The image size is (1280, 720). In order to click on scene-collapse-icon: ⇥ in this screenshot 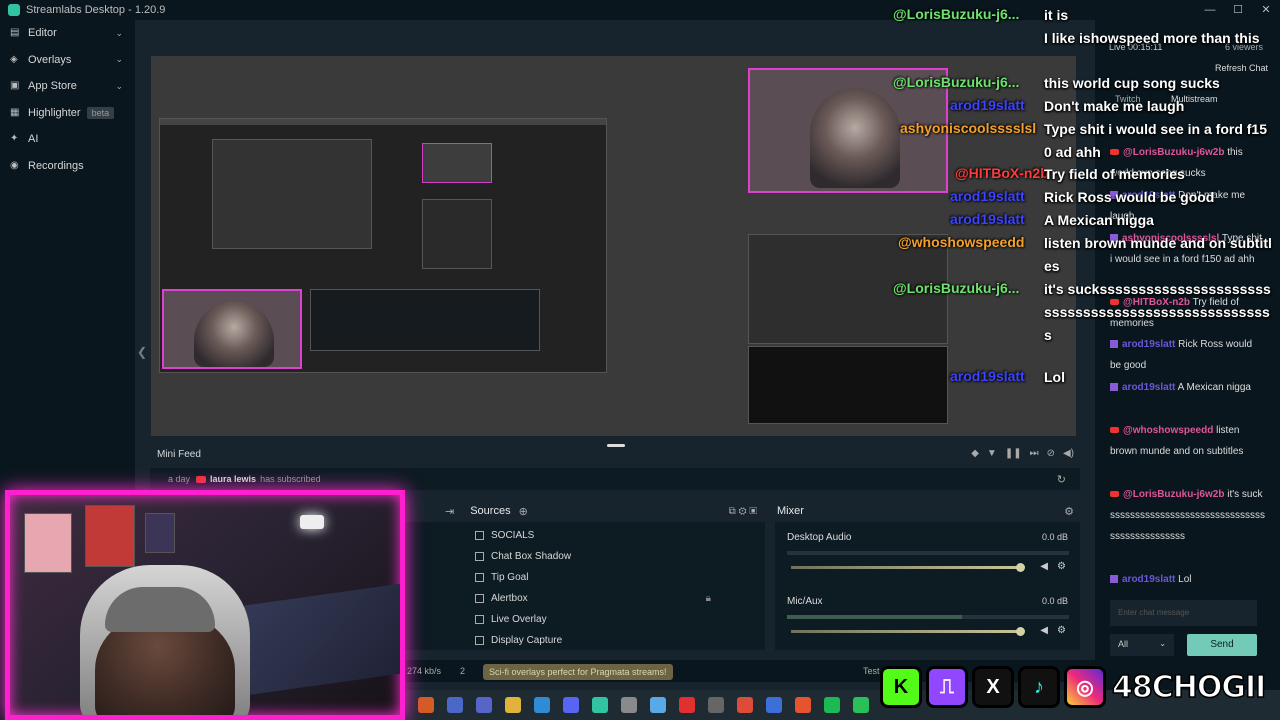, I will do `click(449, 511)`.